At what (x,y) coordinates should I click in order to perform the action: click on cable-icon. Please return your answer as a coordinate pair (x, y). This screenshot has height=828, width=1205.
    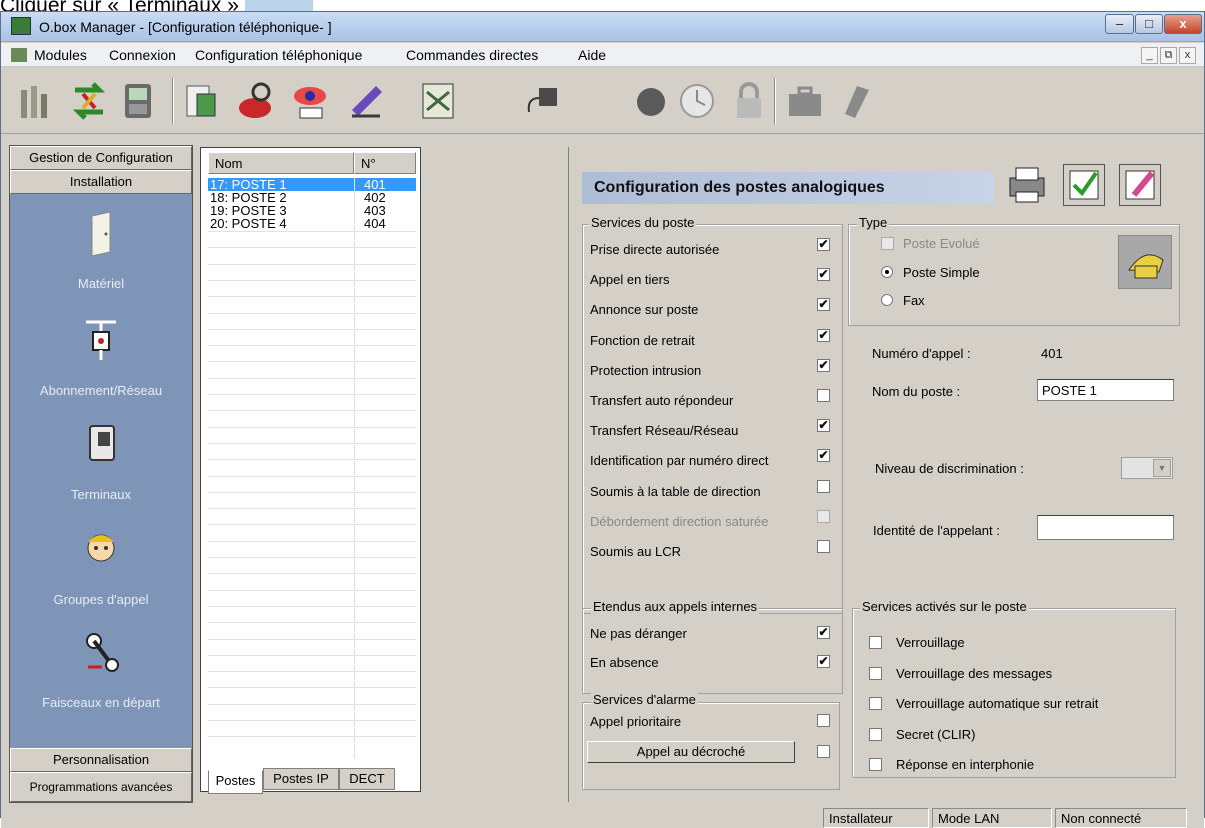
    Looking at the image, I should click on (101, 653).